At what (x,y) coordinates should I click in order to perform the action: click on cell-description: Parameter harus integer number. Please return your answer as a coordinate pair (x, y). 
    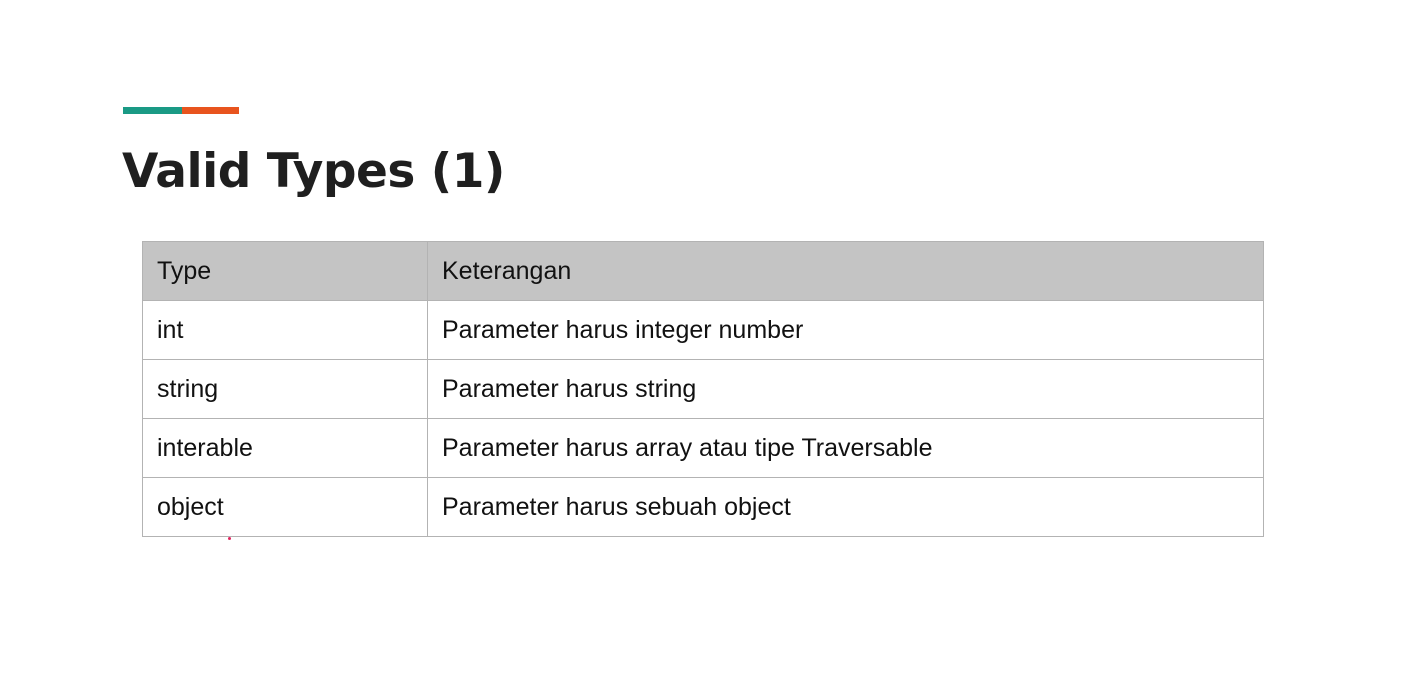
    Looking at the image, I should click on (845, 330).